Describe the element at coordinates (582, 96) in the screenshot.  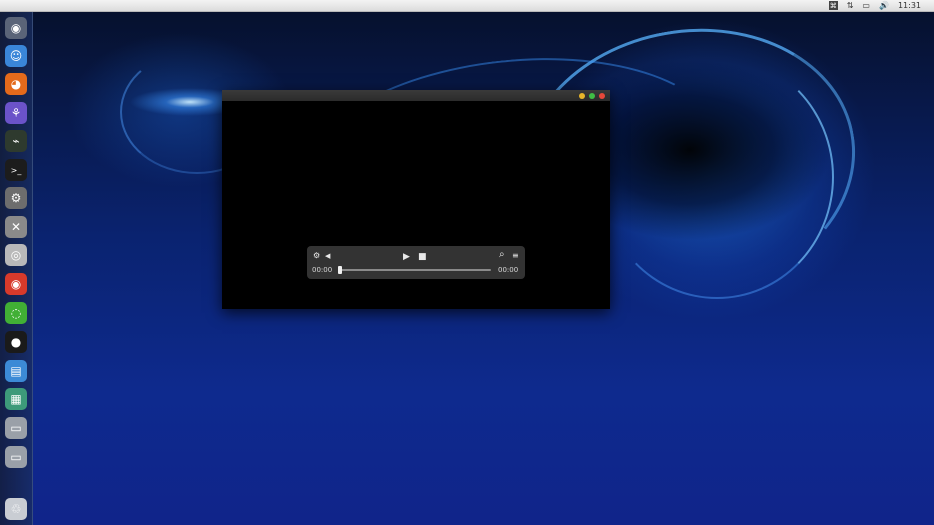
I see `minimize-button` at that location.